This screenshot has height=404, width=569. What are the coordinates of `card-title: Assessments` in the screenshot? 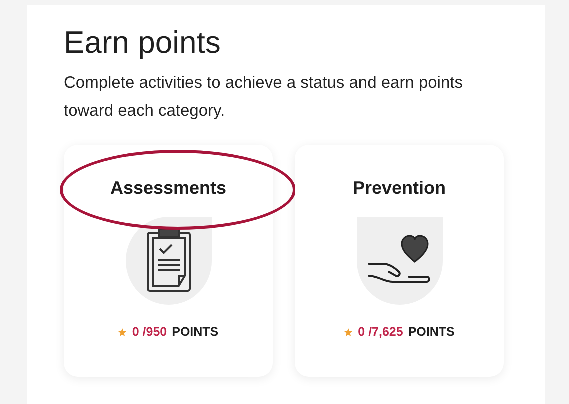 It's located at (168, 188).